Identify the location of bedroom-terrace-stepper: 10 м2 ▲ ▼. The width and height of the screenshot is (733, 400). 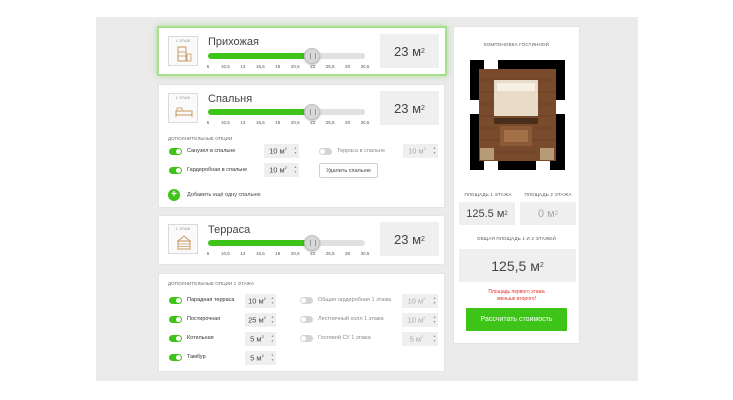
(420, 151).